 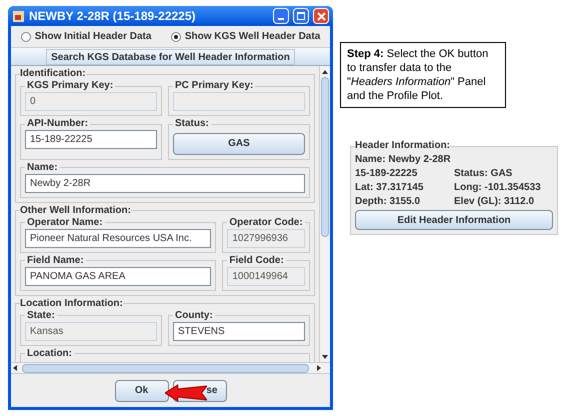 What do you see at coordinates (93, 37) in the screenshot?
I see `radio-label: Show Initial Header Data` at bounding box center [93, 37].